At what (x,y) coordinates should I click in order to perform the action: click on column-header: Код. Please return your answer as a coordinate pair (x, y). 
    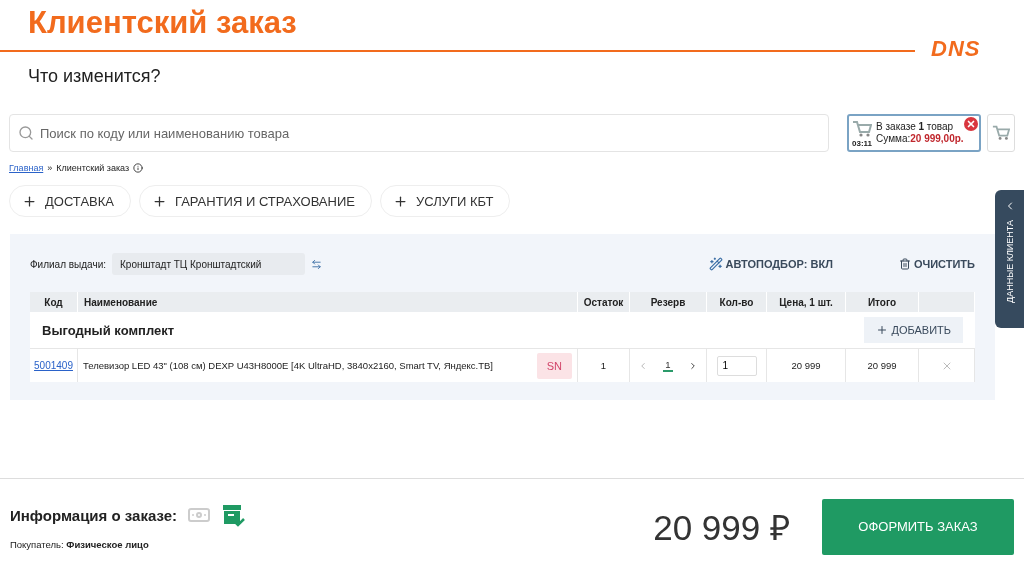
    Looking at the image, I should click on (54, 302).